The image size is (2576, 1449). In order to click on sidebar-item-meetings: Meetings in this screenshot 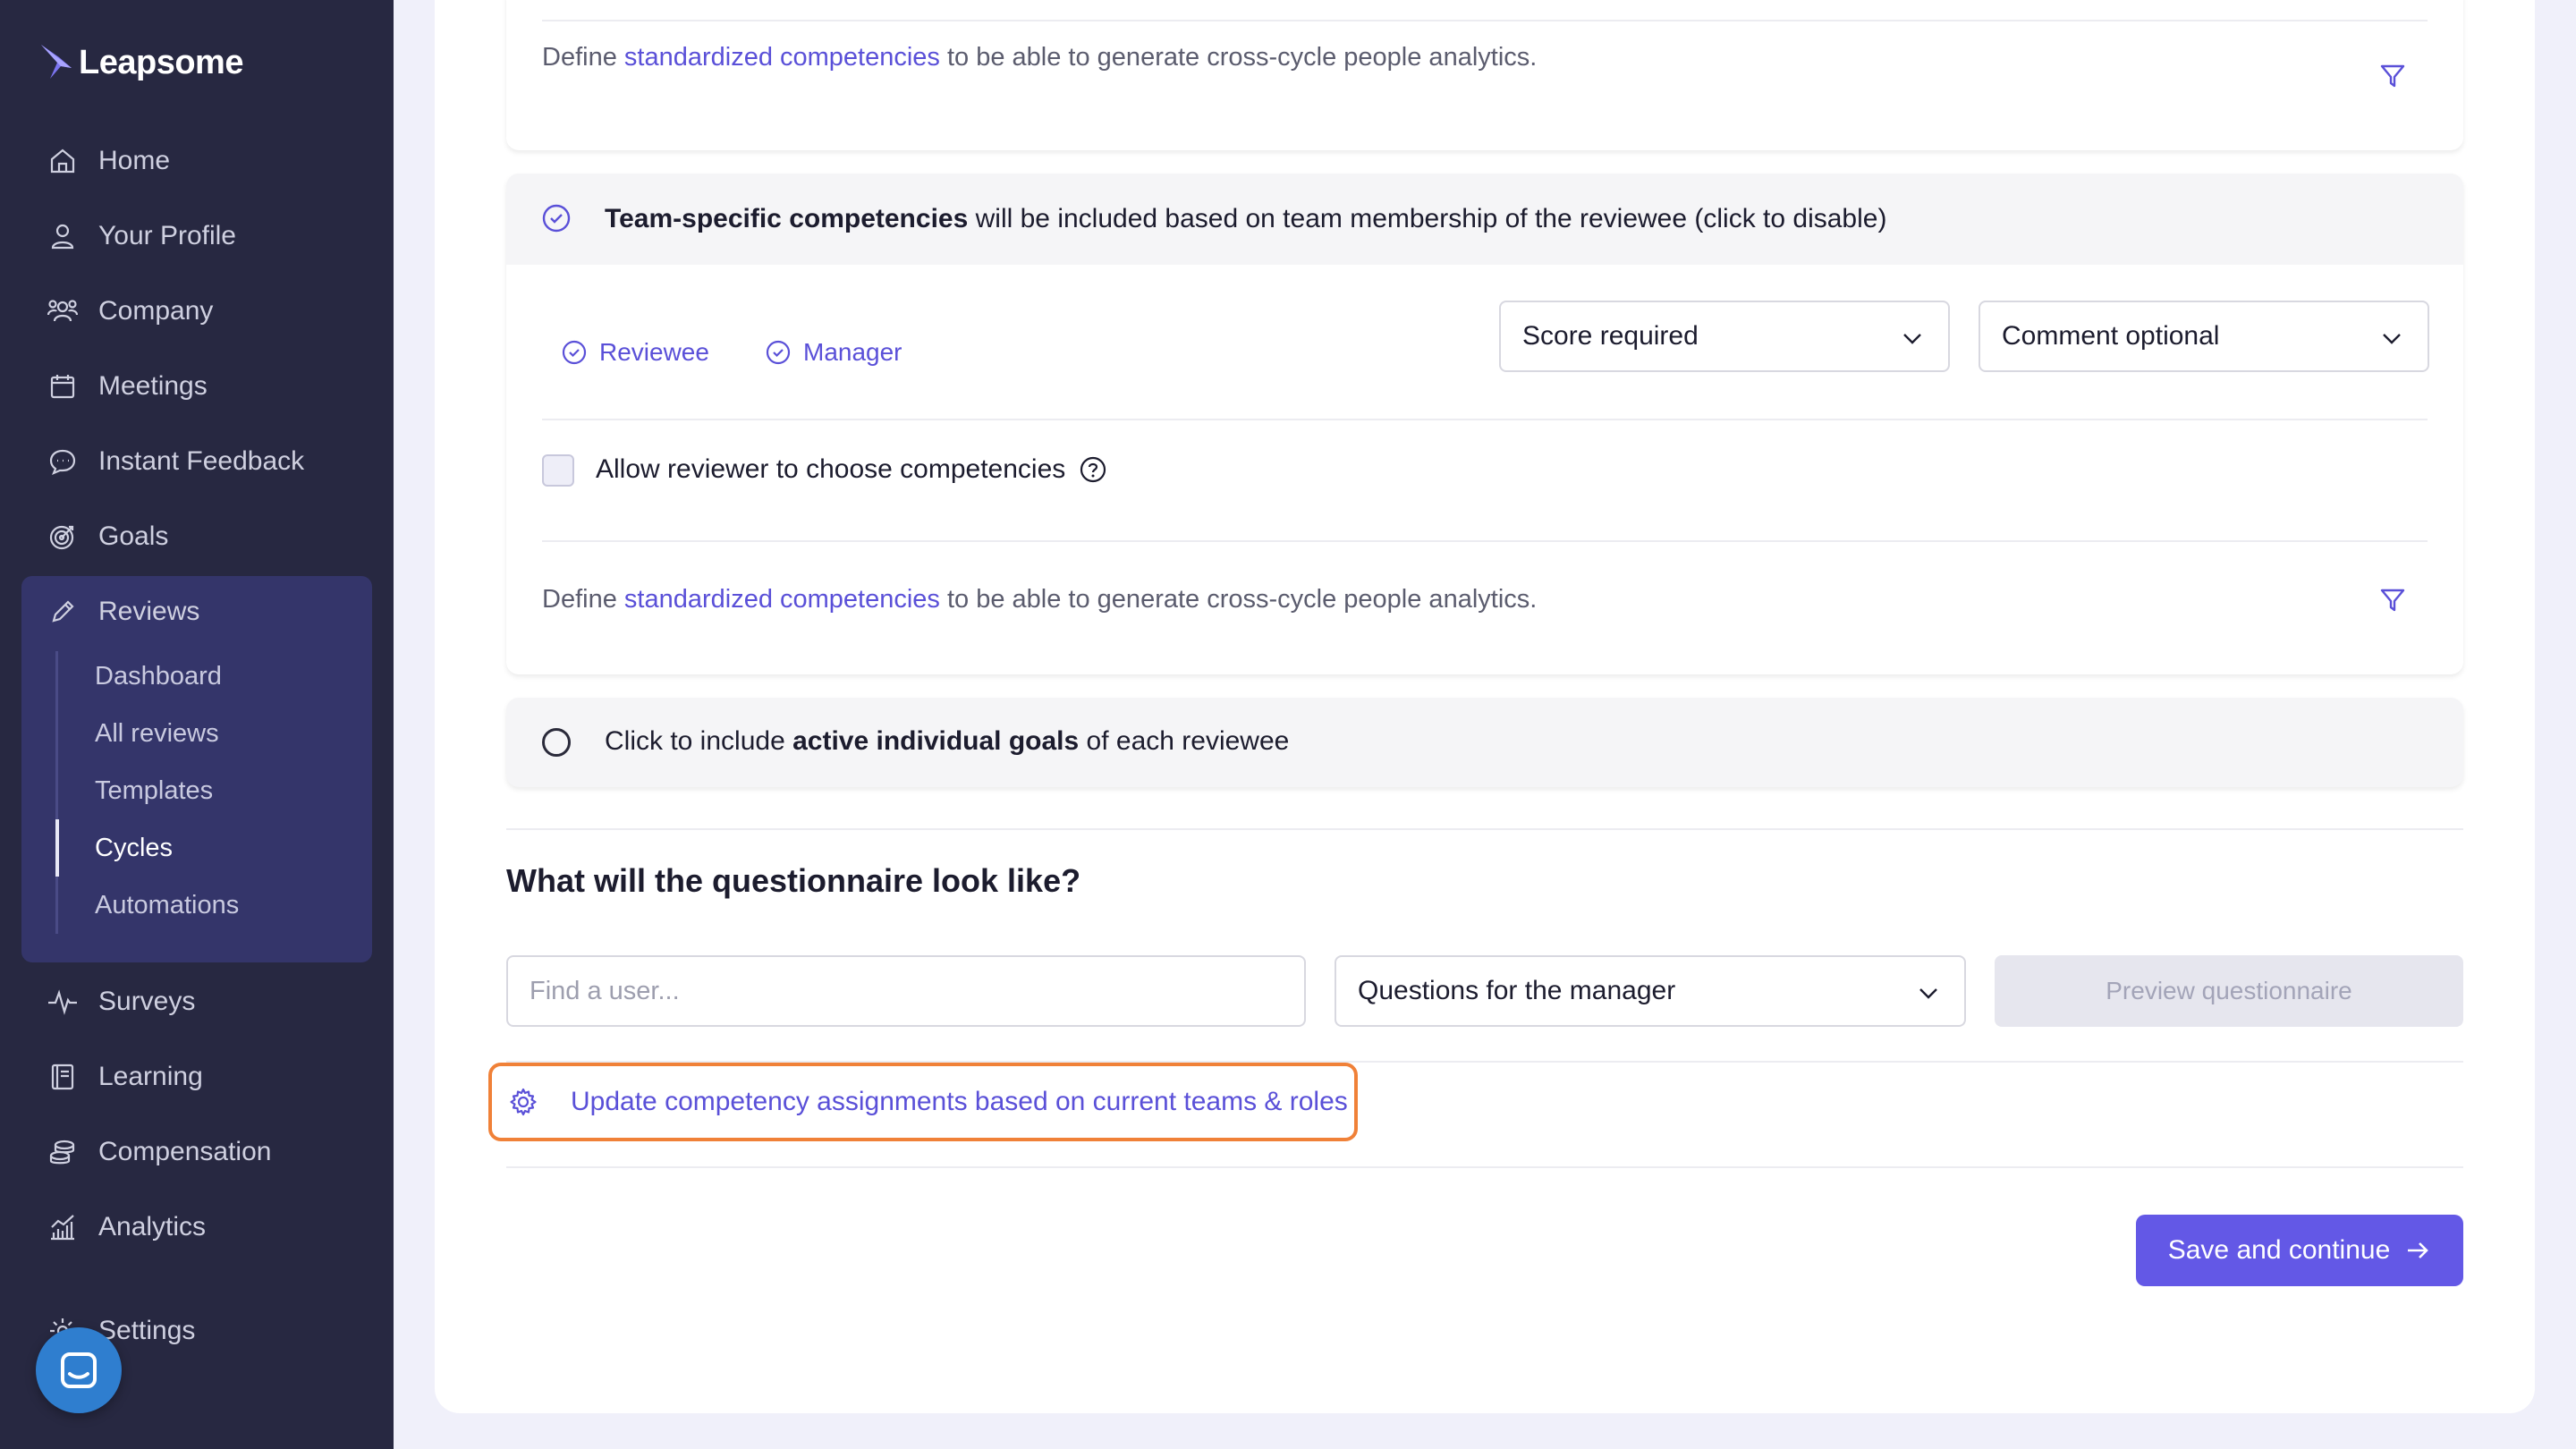, I will do `click(126, 386)`.